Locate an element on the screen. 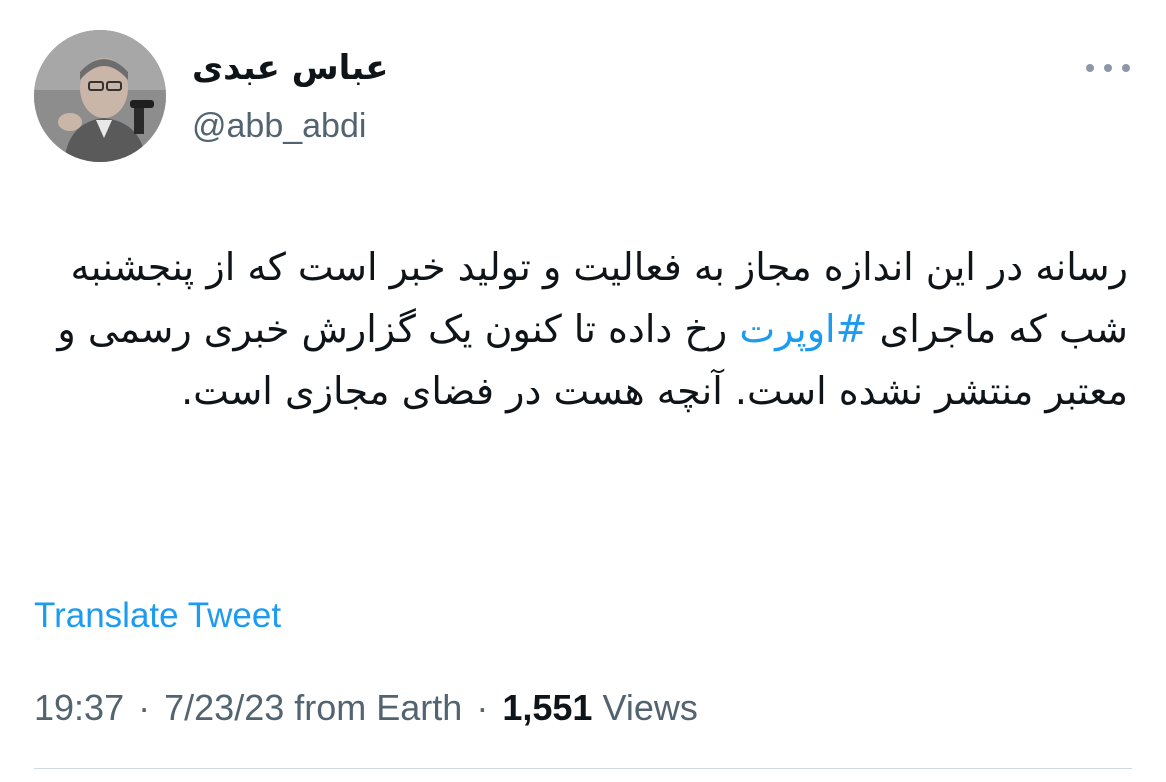 The image size is (1166, 782). more-options-button is located at coordinates (1108, 68).